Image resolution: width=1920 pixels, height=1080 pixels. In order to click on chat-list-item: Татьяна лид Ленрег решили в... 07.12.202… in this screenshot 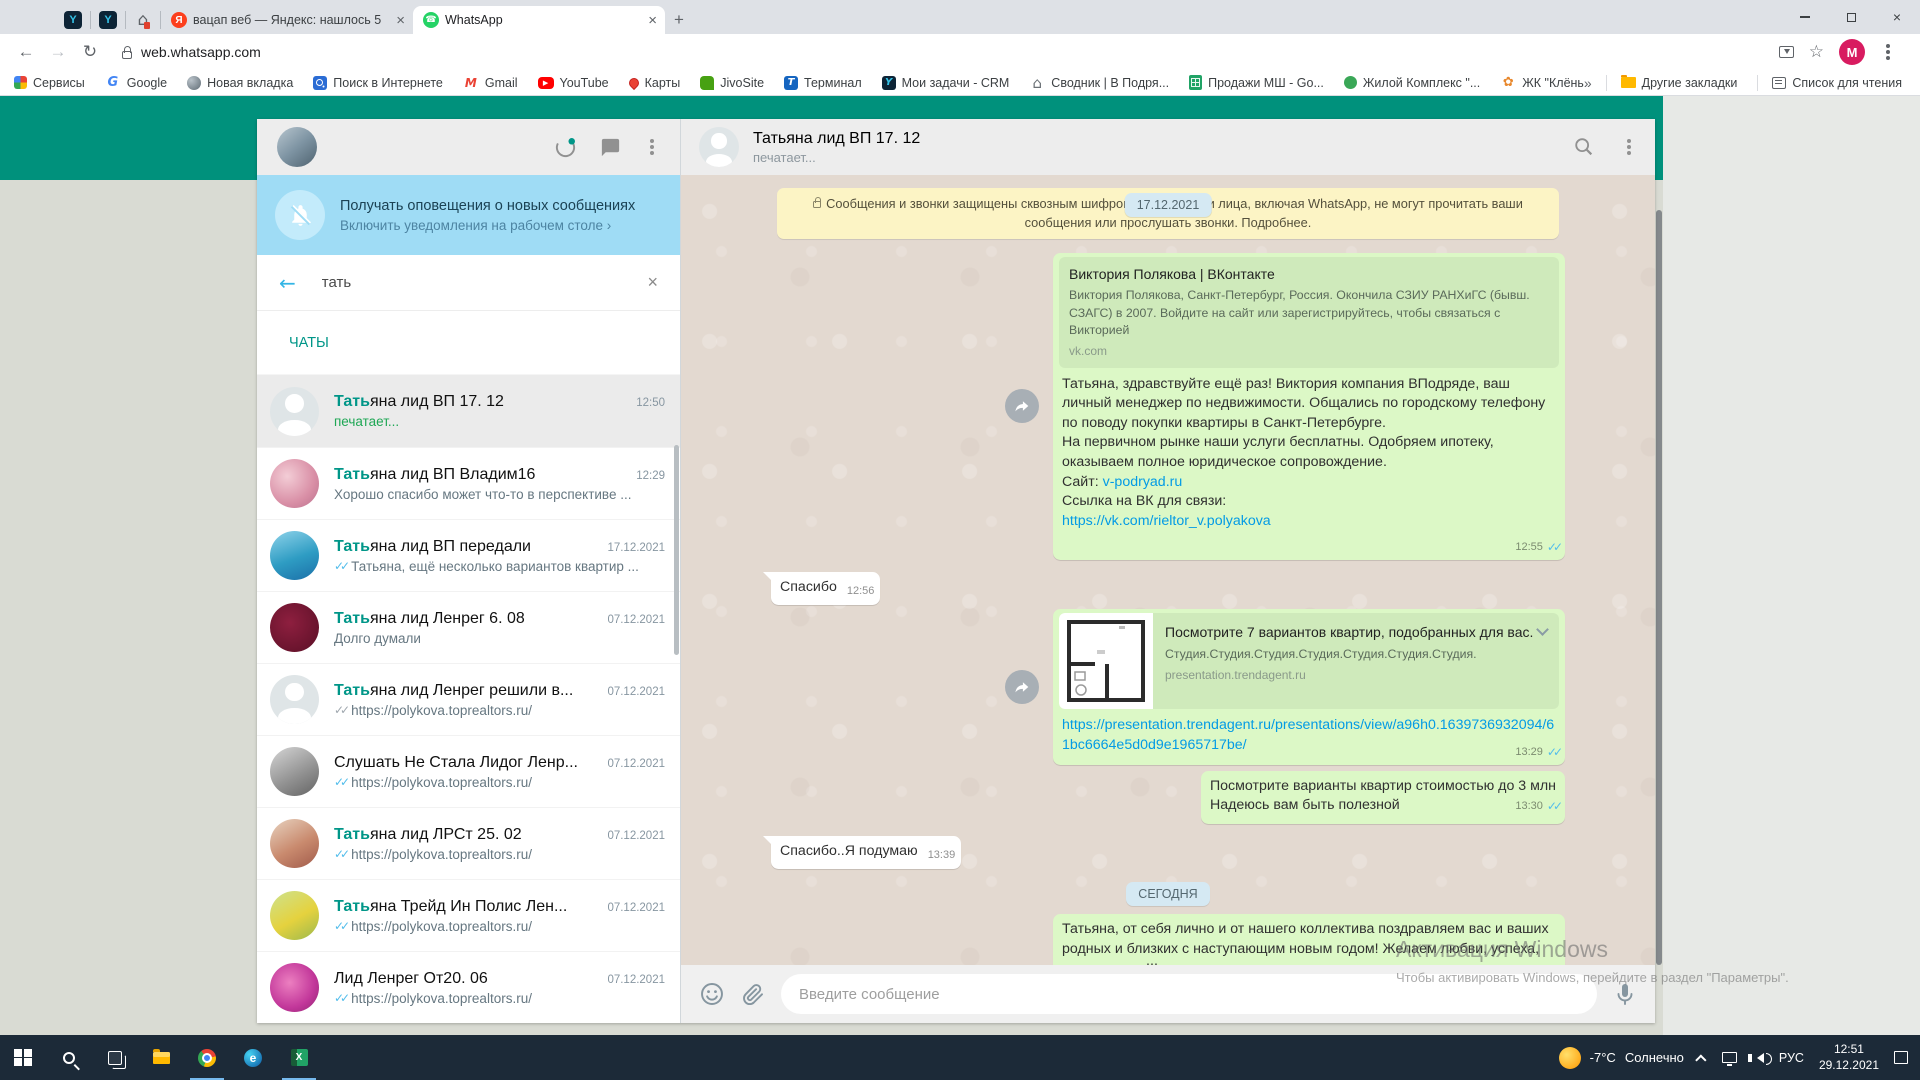, I will do `click(468, 699)`.